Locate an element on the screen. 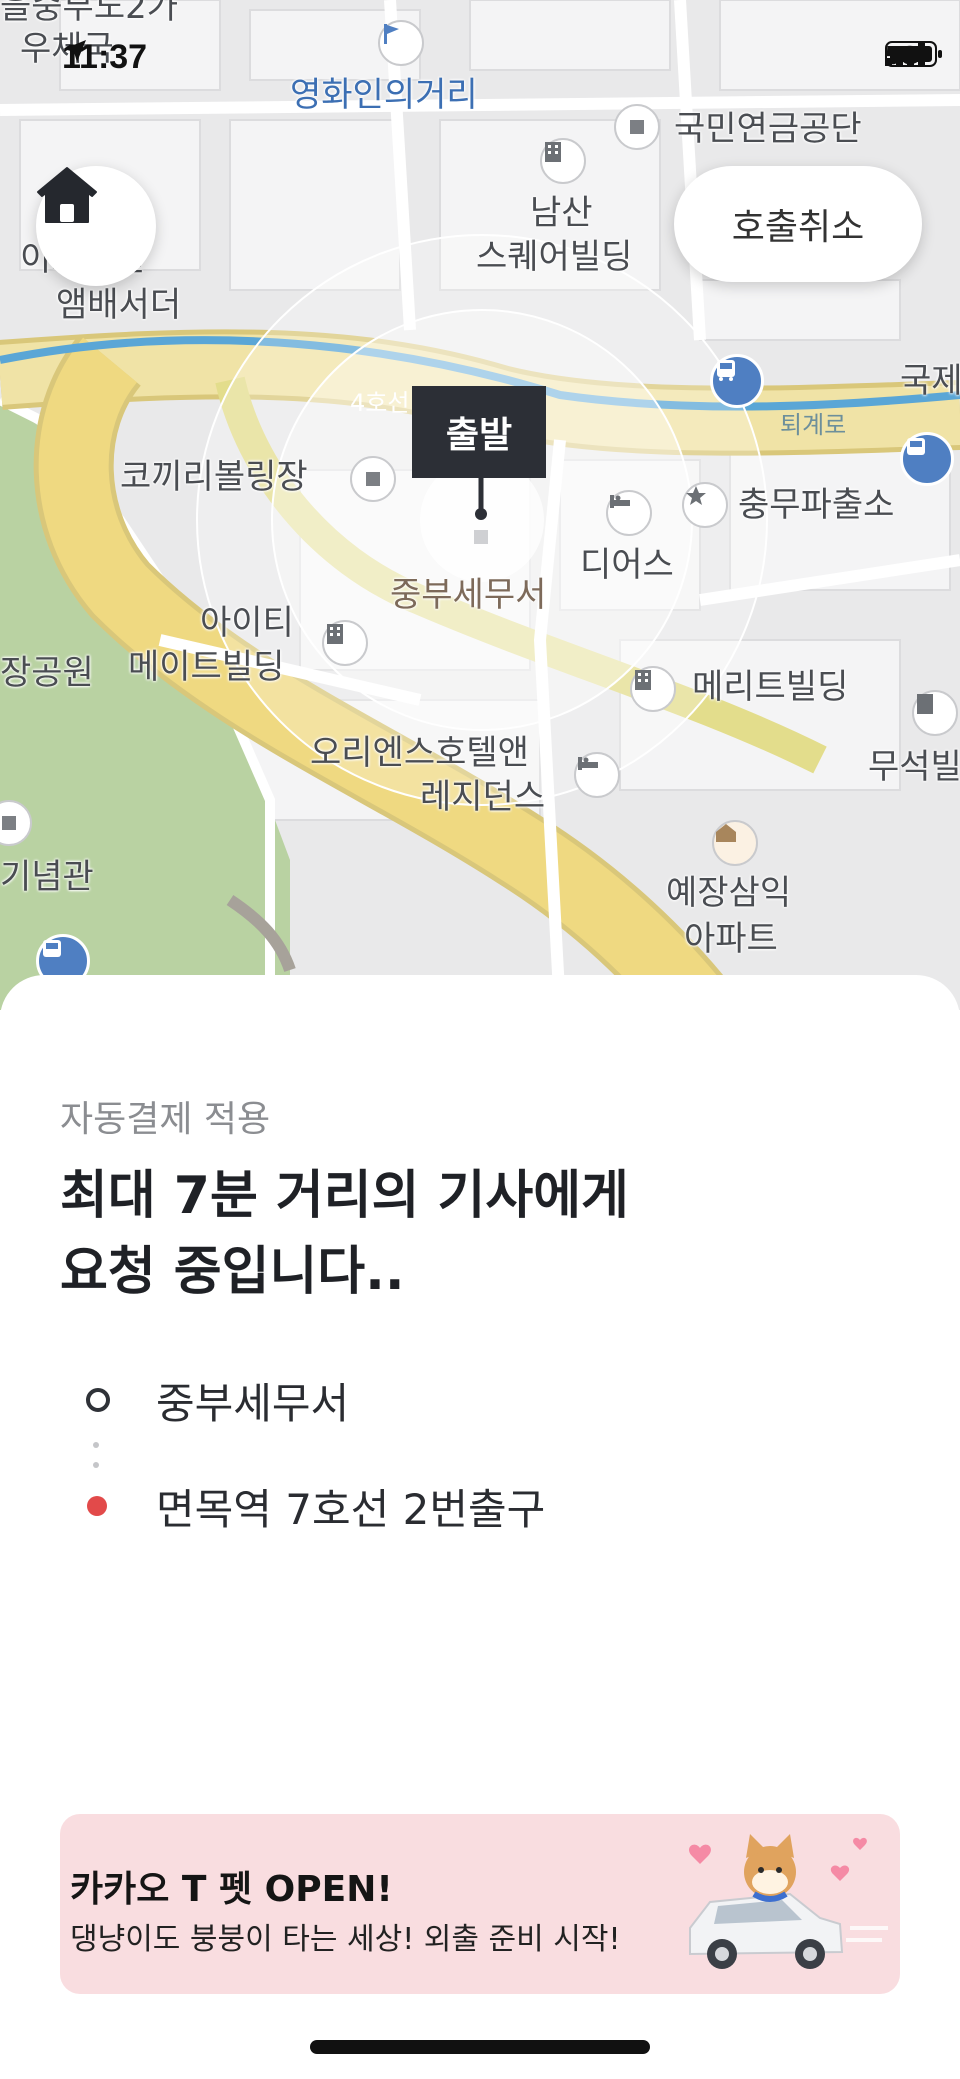 The height and width of the screenshot is (2079, 960). route-destination-row: 면목역 7호선 2번출구 is located at coordinates (480, 1506).